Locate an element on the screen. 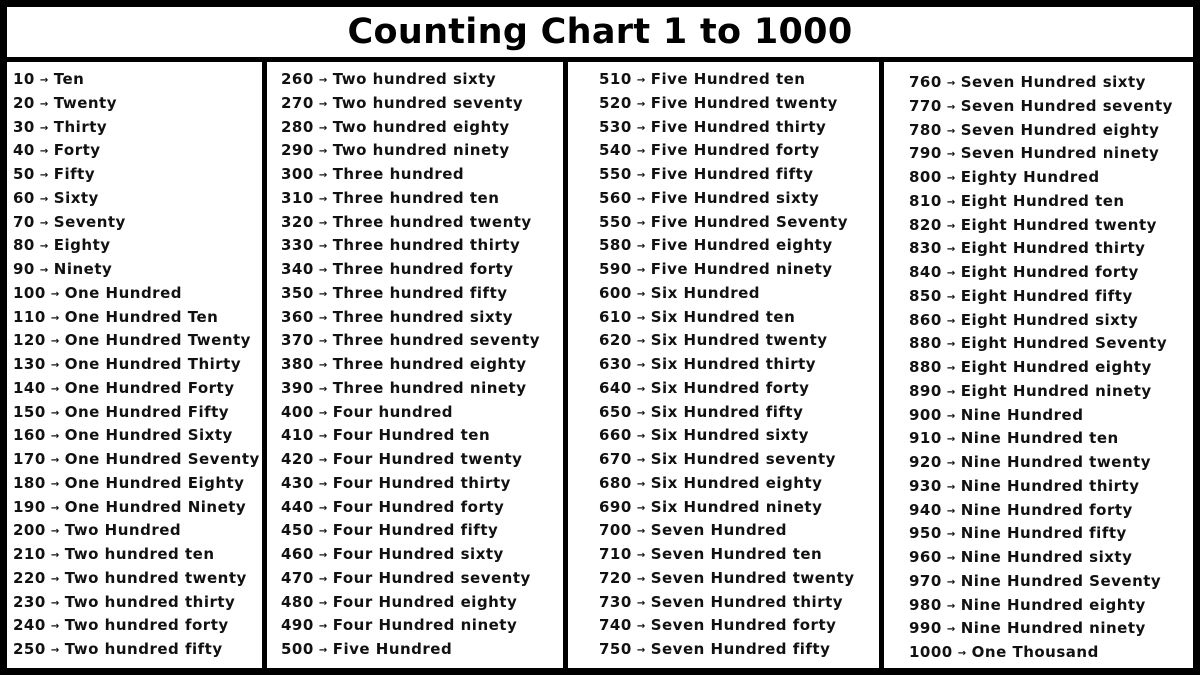 The height and width of the screenshot is (675, 1200). list-item: 520 → Five Hundred twenty is located at coordinates (739, 104).